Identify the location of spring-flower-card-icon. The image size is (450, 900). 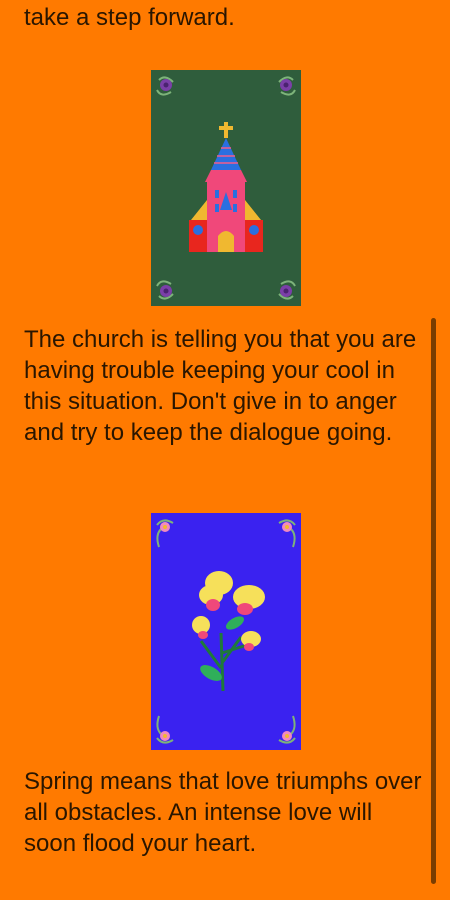
(226, 631).